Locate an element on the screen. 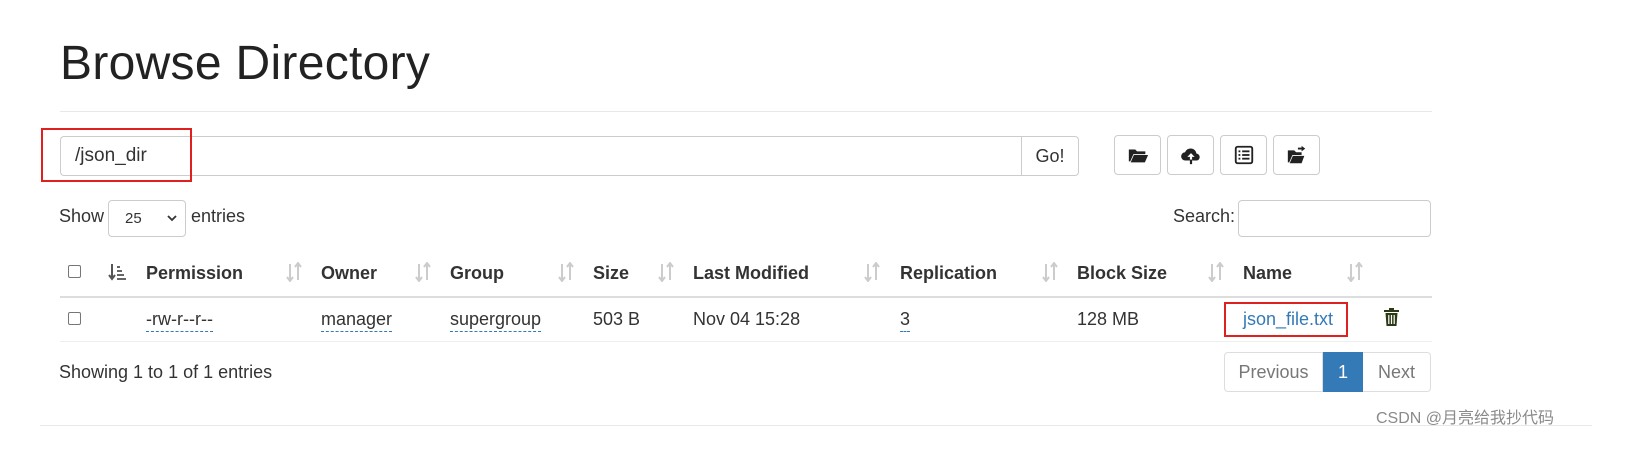  table-header-divider is located at coordinates (746, 297).